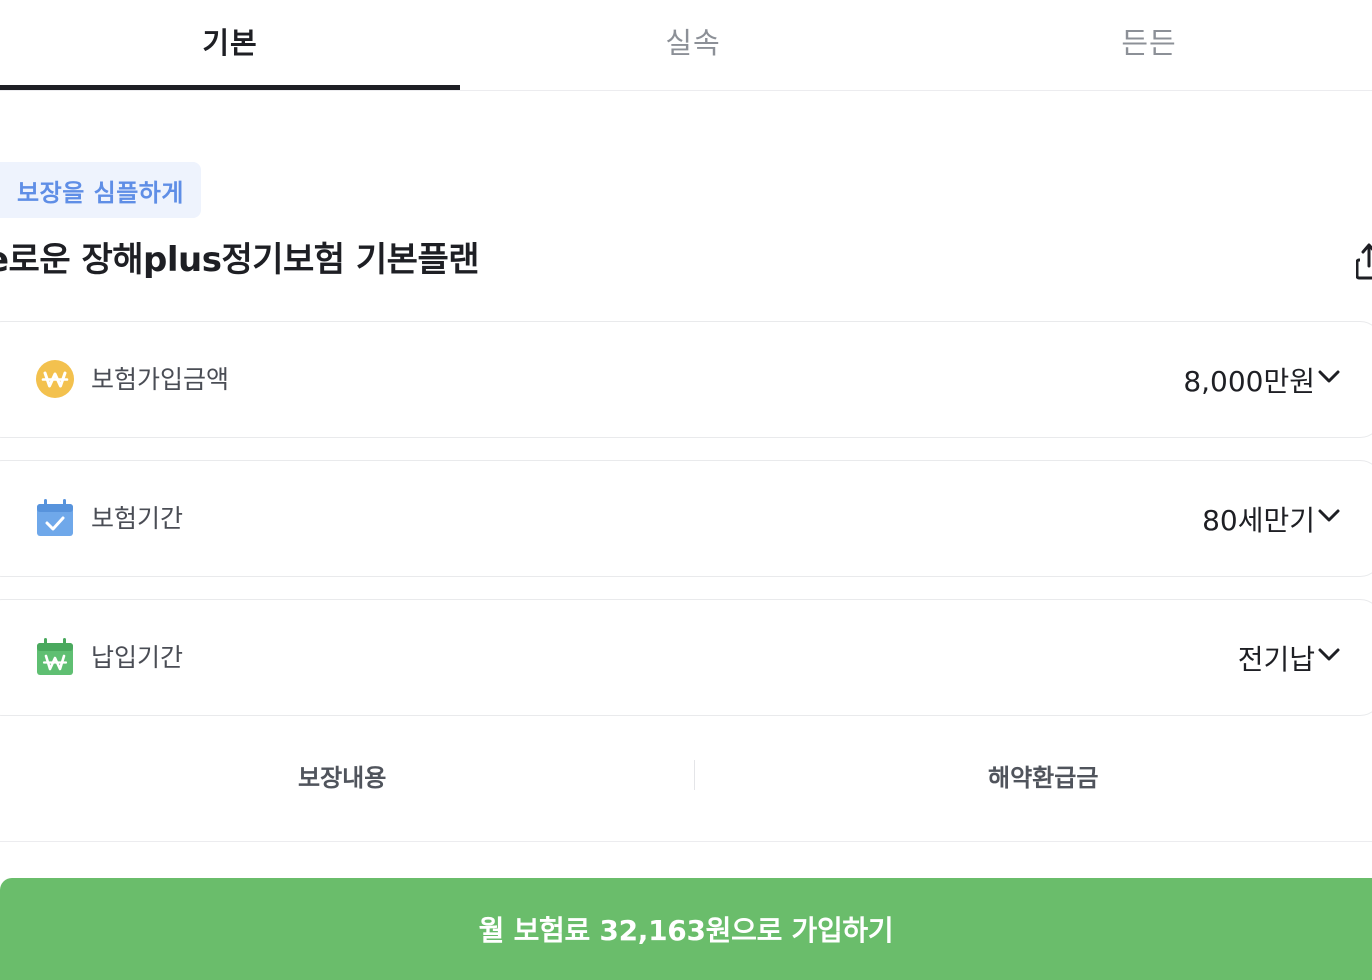  I want to click on tab-surrender-value: 해약환급금, so click(1043, 775).